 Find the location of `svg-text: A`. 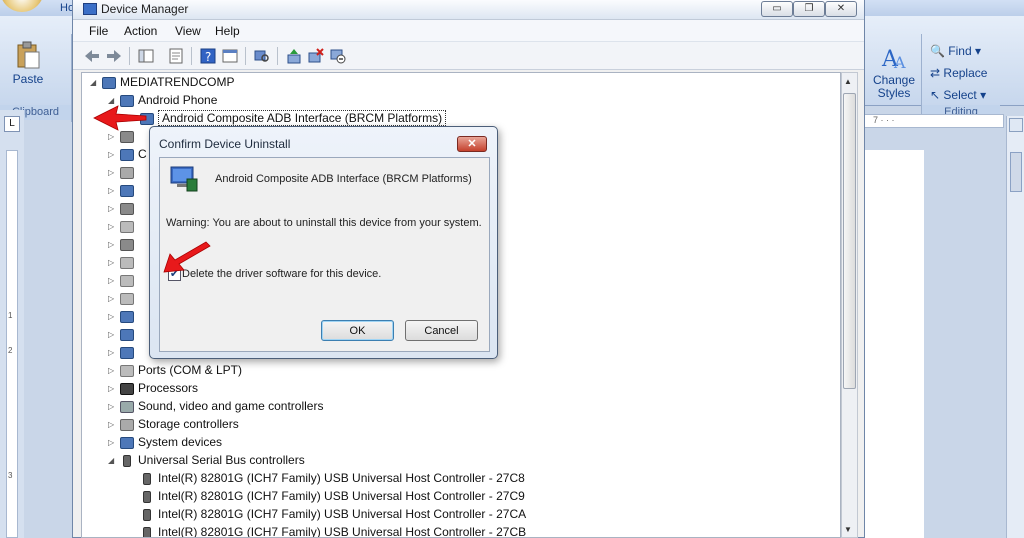

svg-text: A is located at coordinates (899, 62).